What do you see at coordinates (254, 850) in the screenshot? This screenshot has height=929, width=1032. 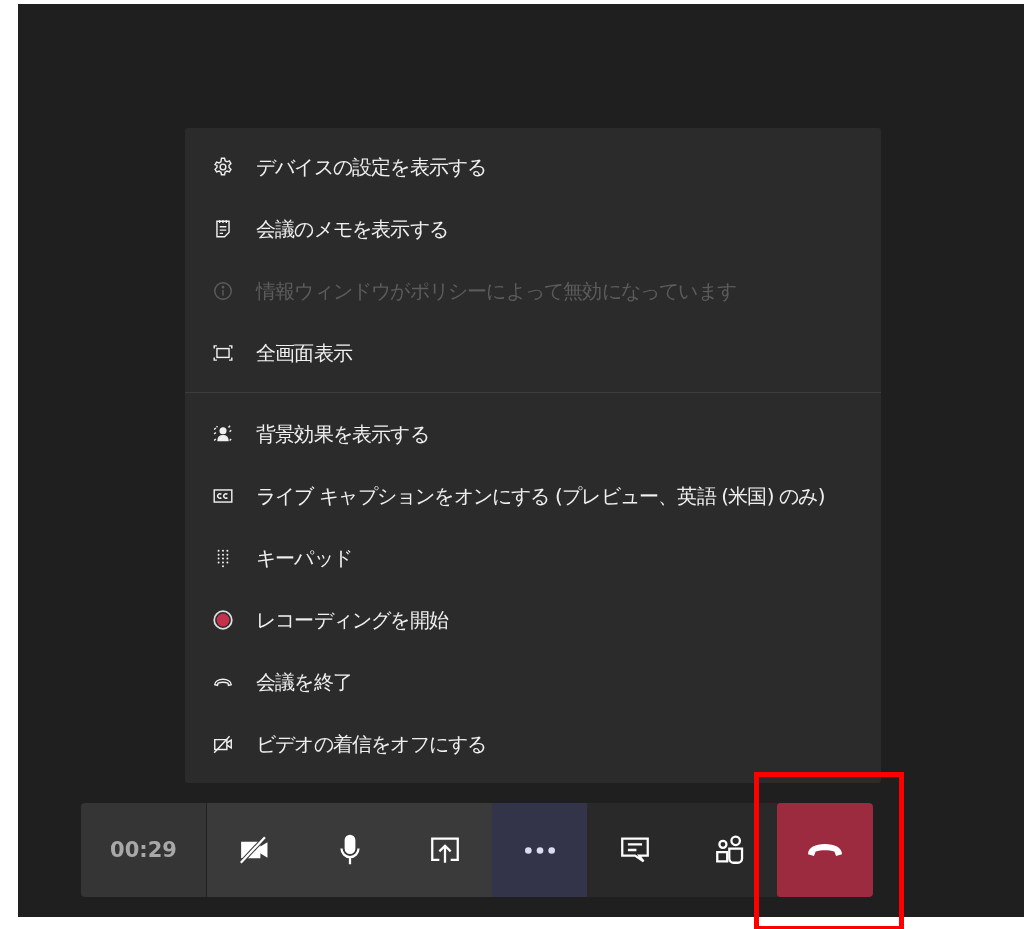 I see `camera-off-button` at bounding box center [254, 850].